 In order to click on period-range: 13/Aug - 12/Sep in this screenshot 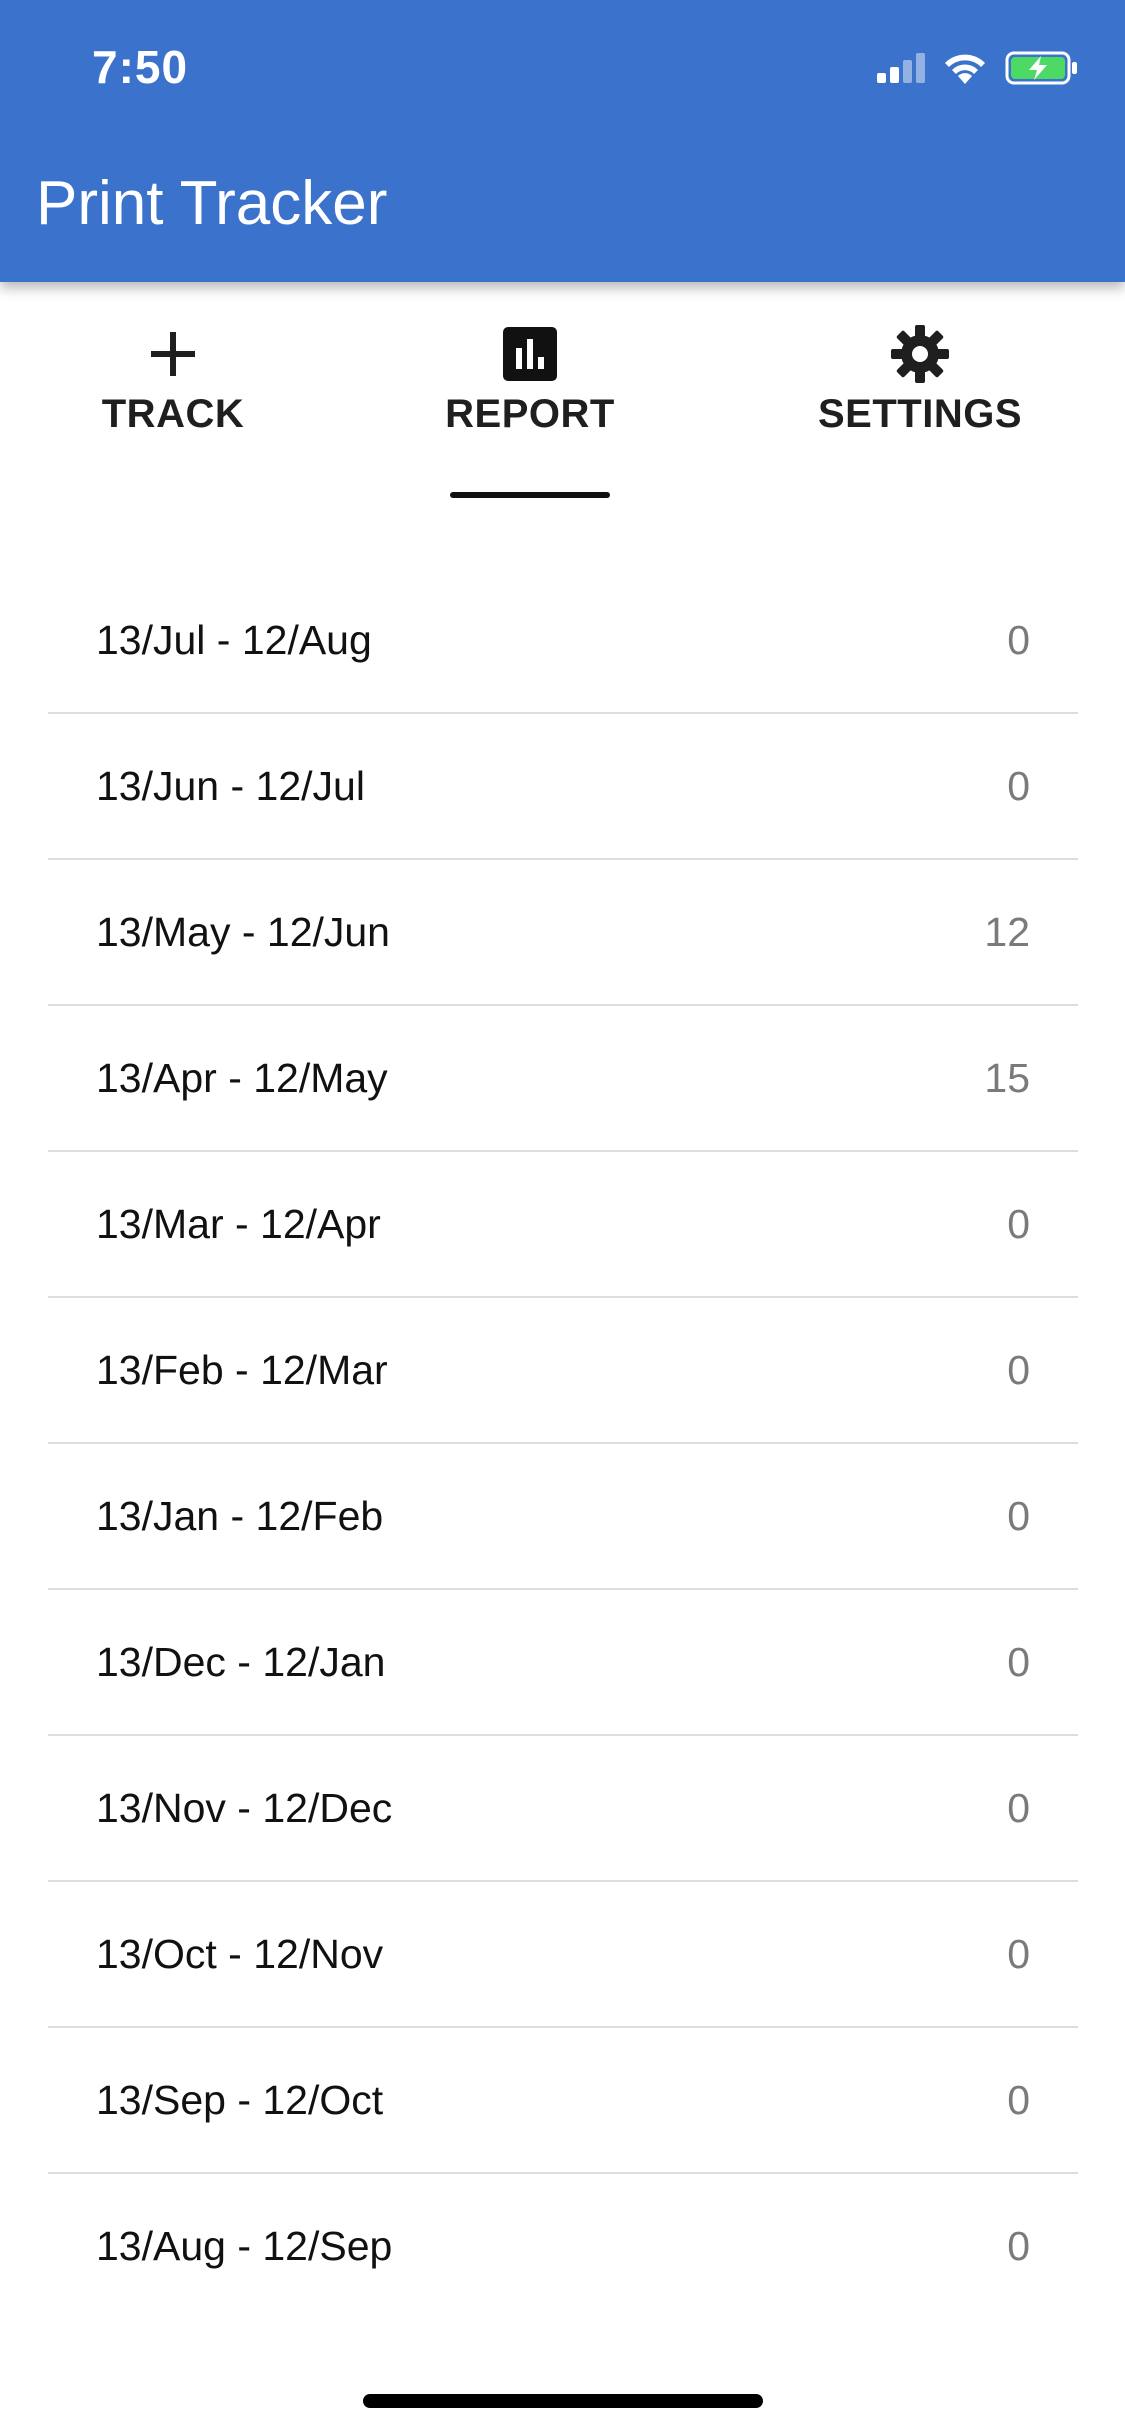, I will do `click(244, 2245)`.